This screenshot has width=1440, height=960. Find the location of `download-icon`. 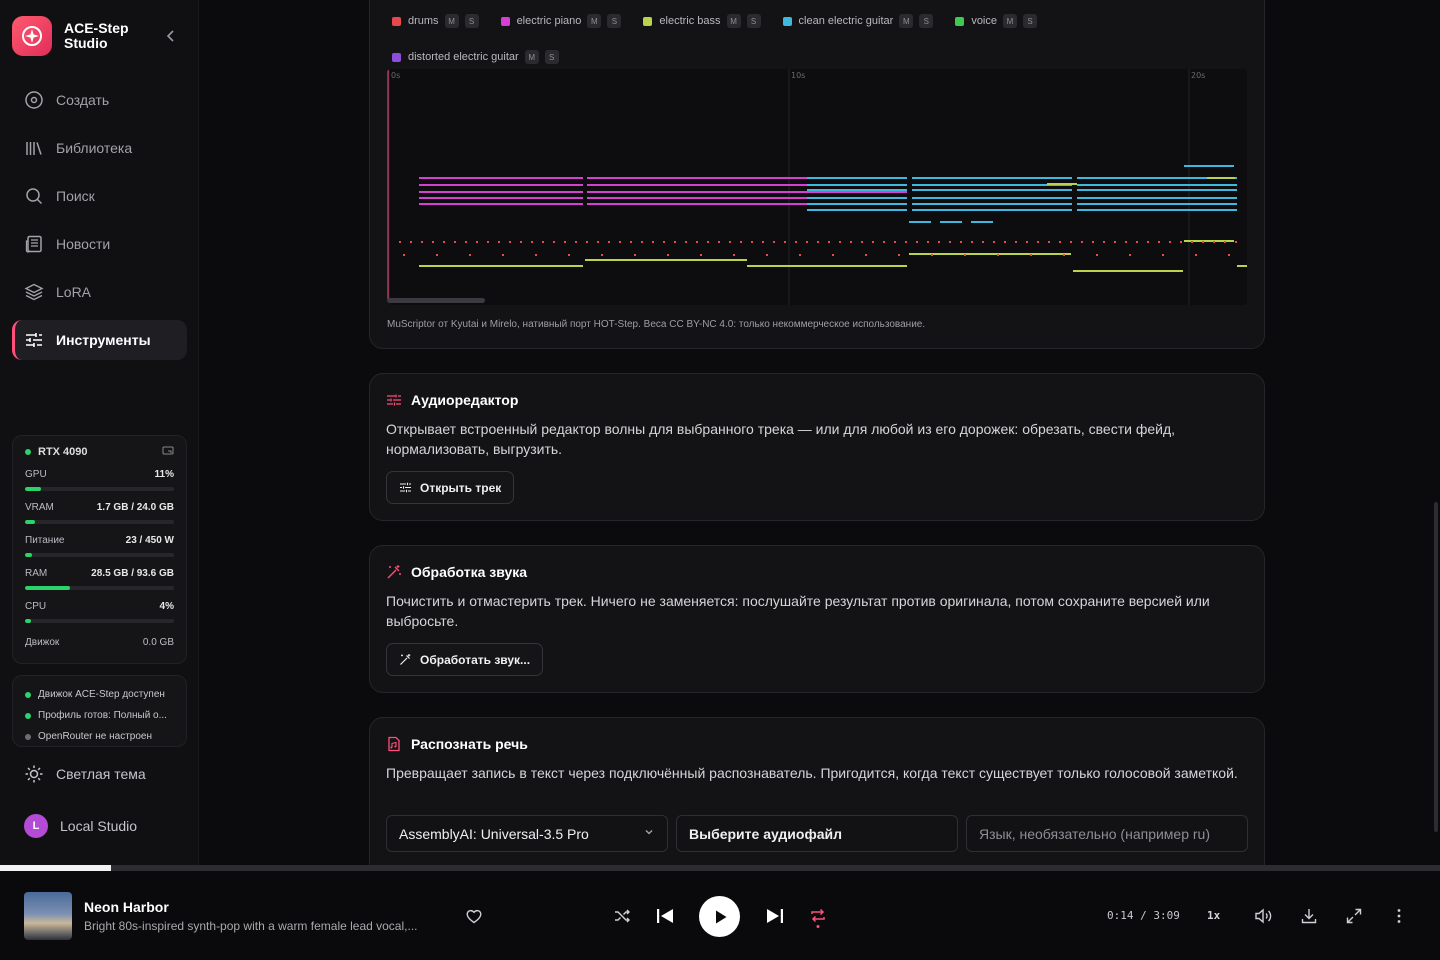

download-icon is located at coordinates (1309, 916).